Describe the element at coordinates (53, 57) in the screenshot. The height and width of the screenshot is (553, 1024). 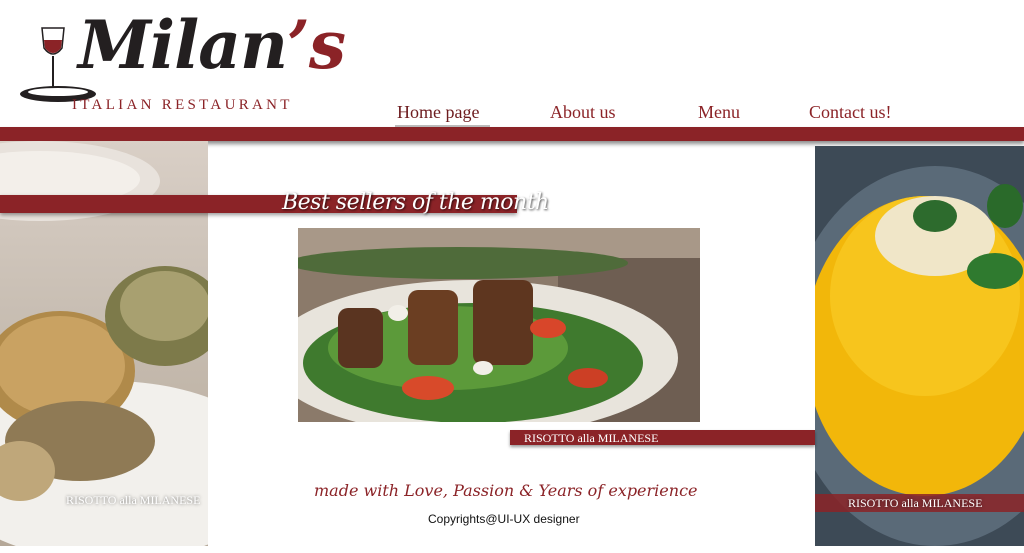
I see `wine-glass-icon` at that location.